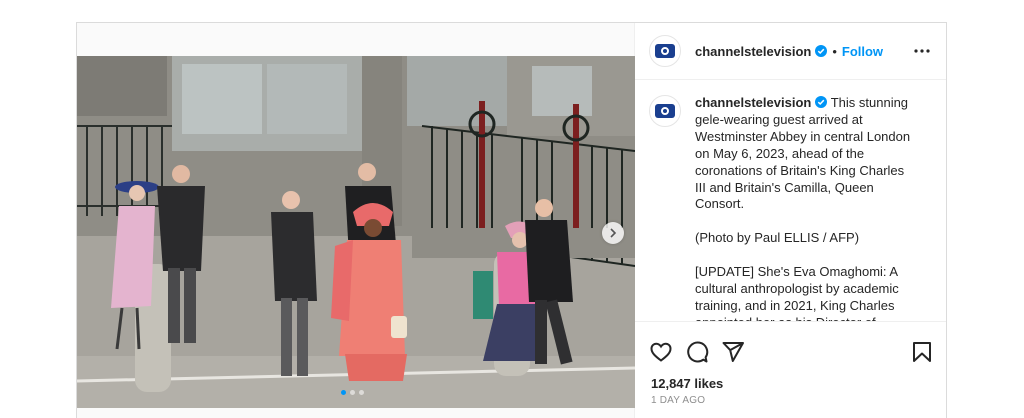 The image size is (1024, 418). I want to click on actions-bar: 12,847 likes 1 DAY AGO, so click(790, 363).